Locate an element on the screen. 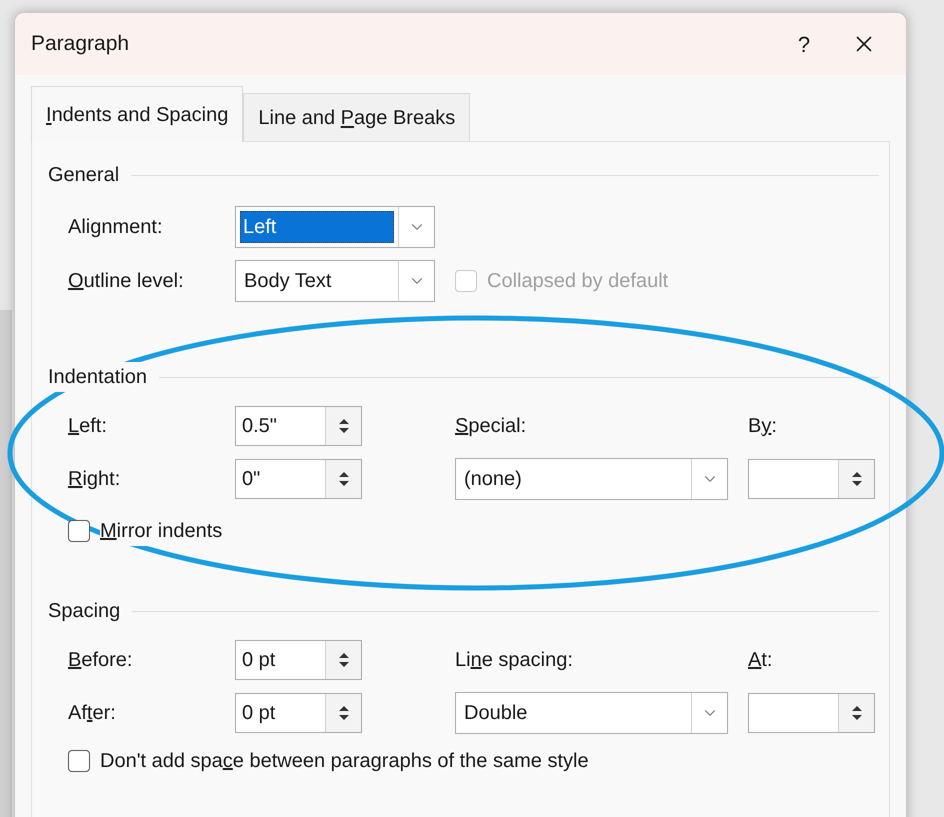 This screenshot has width=944, height=817. field-label: Right: is located at coordinates (95, 479).